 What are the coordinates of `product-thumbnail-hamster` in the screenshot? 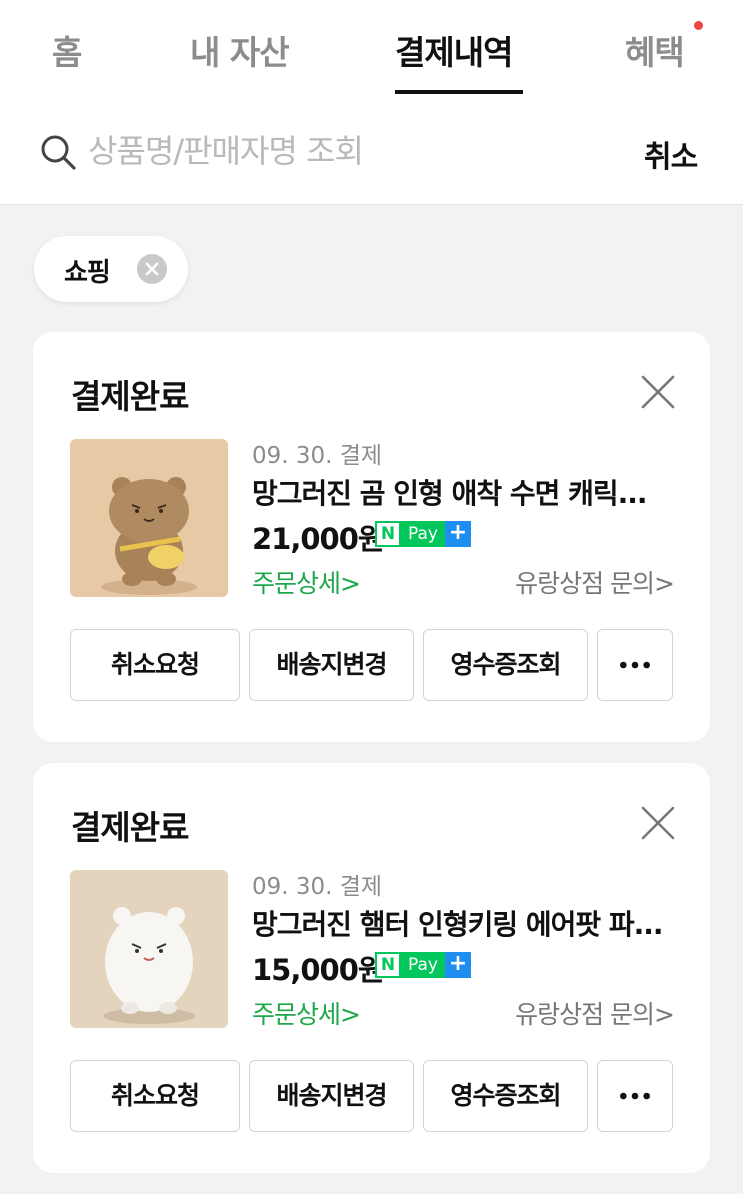 It's located at (149, 949).